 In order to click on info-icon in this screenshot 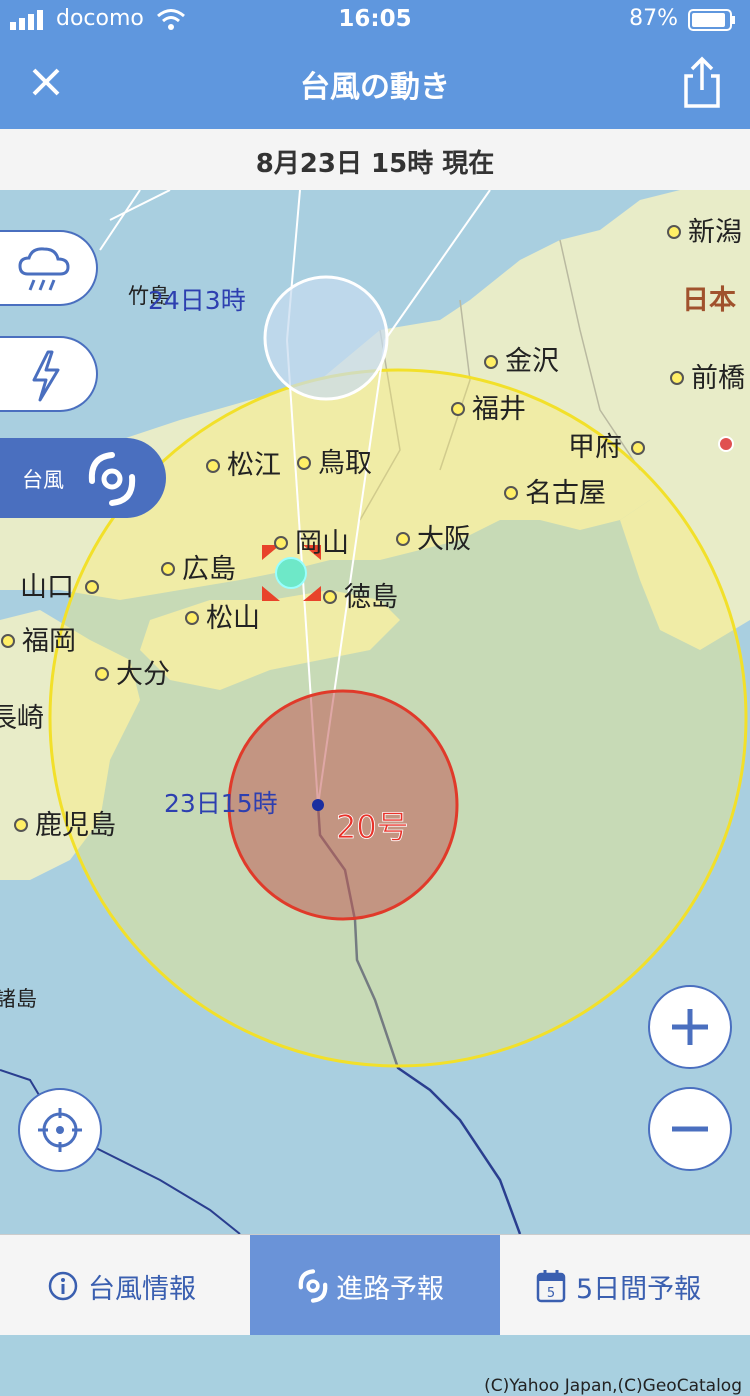, I will do `click(63, 1286)`.